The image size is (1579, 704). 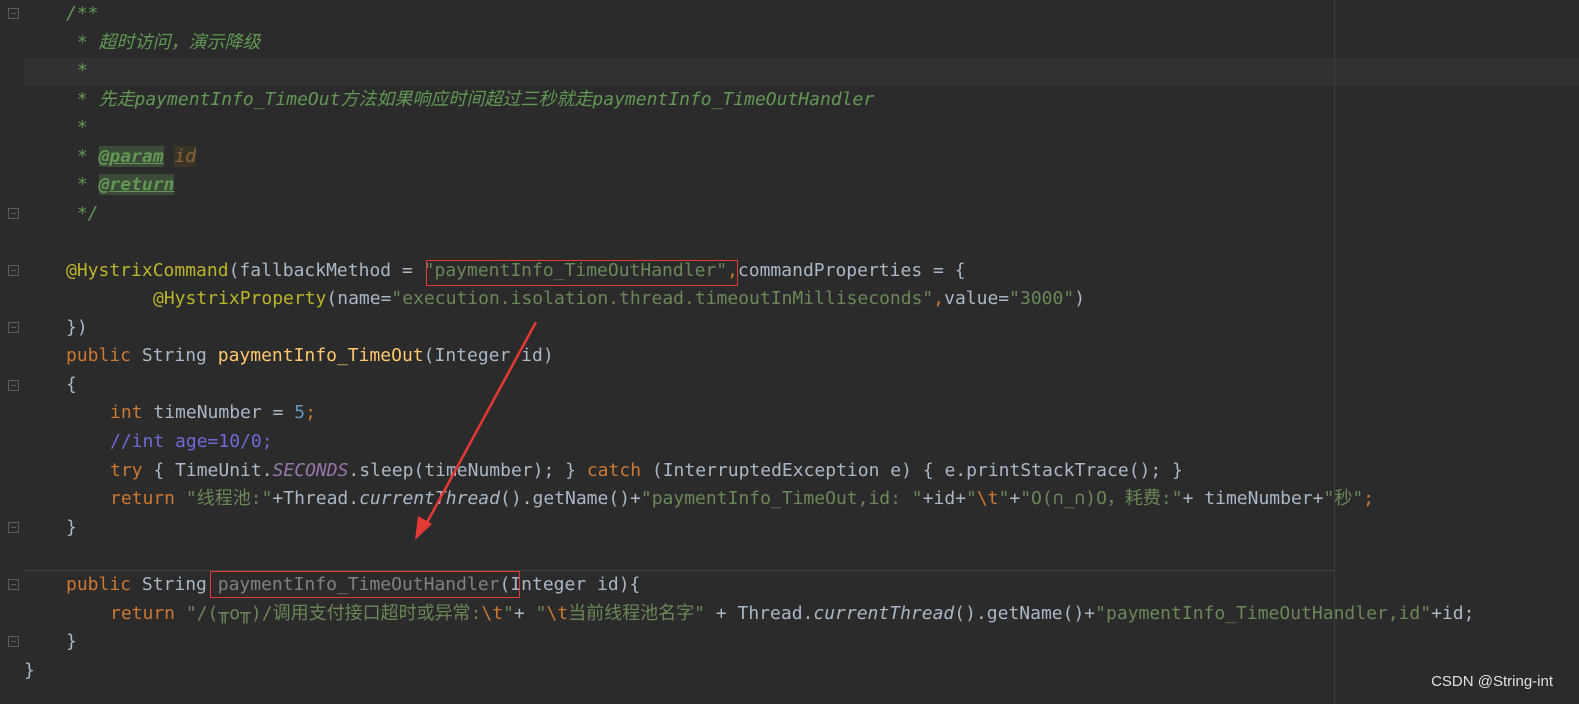 What do you see at coordinates (476, 430) in the screenshot?
I see `annotation-arrow` at bounding box center [476, 430].